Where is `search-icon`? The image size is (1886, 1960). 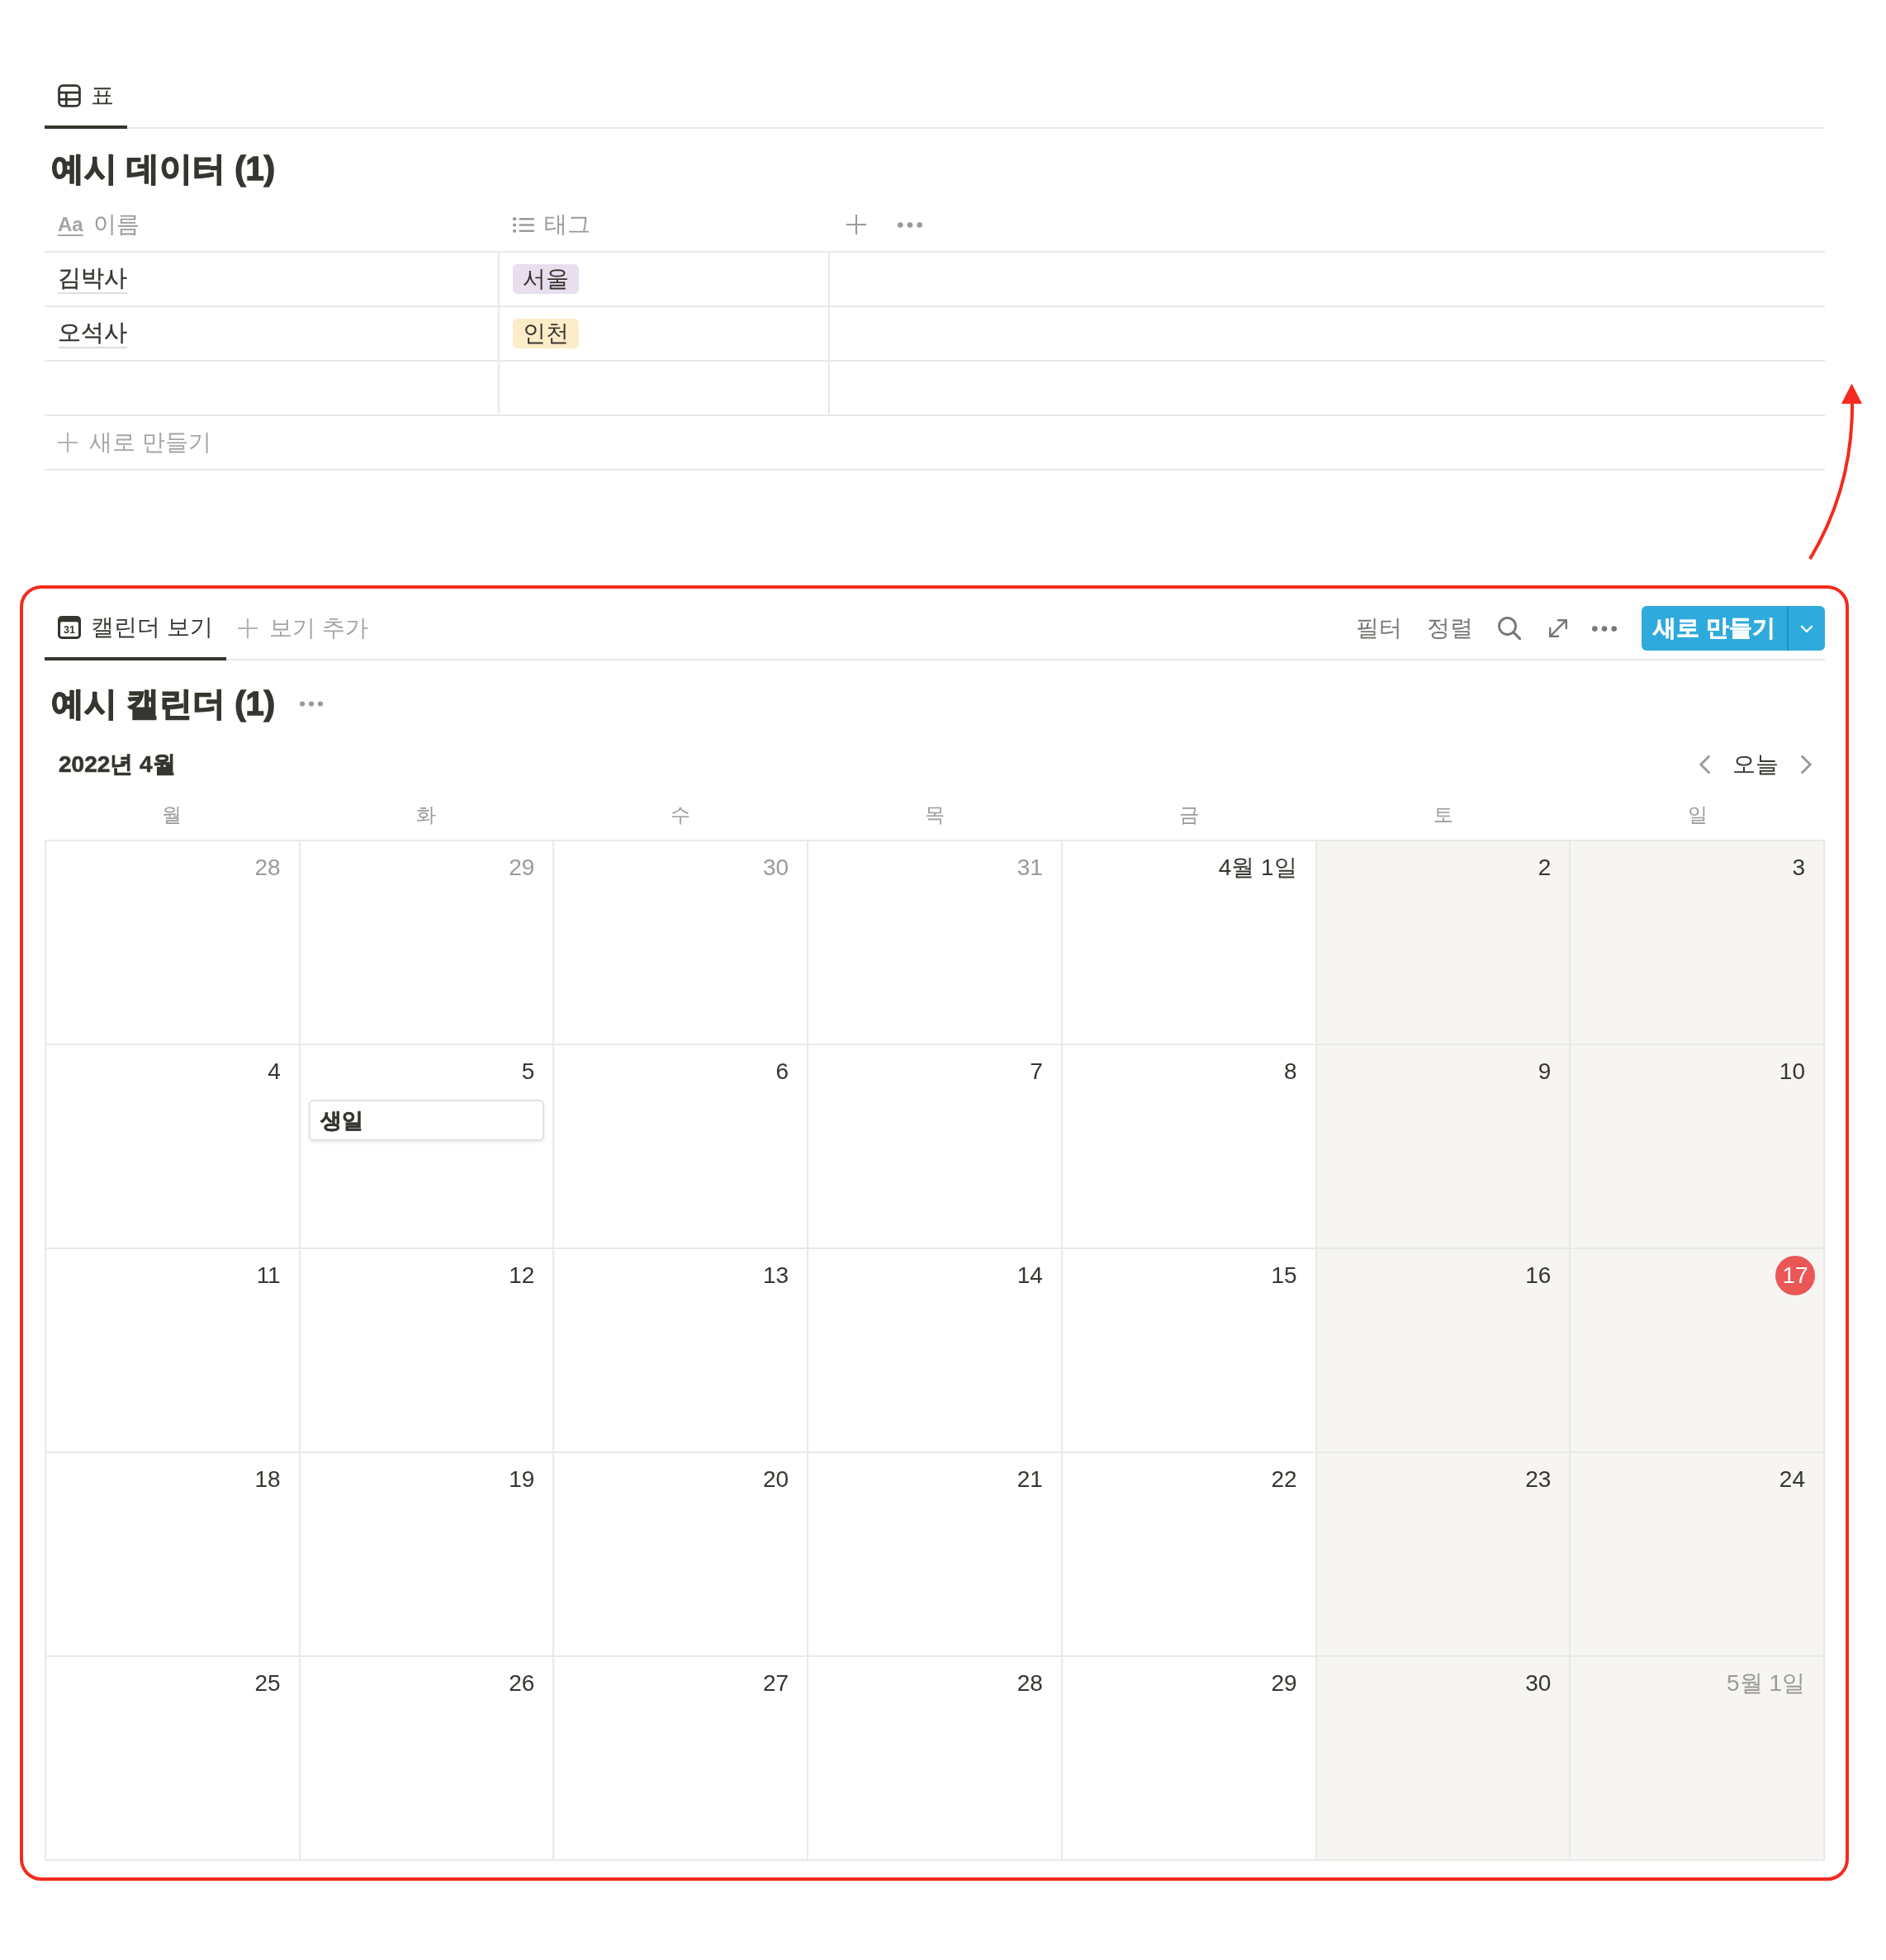 search-icon is located at coordinates (1510, 628).